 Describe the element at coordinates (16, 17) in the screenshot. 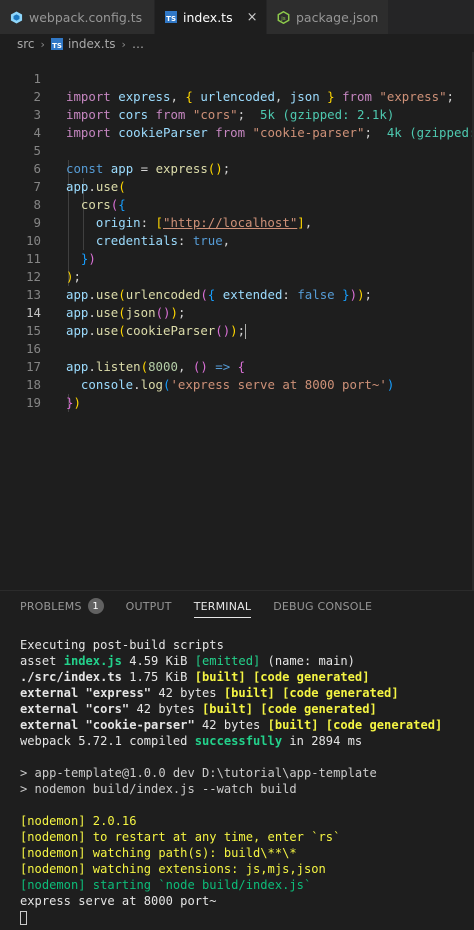

I see `webpack-icon` at that location.